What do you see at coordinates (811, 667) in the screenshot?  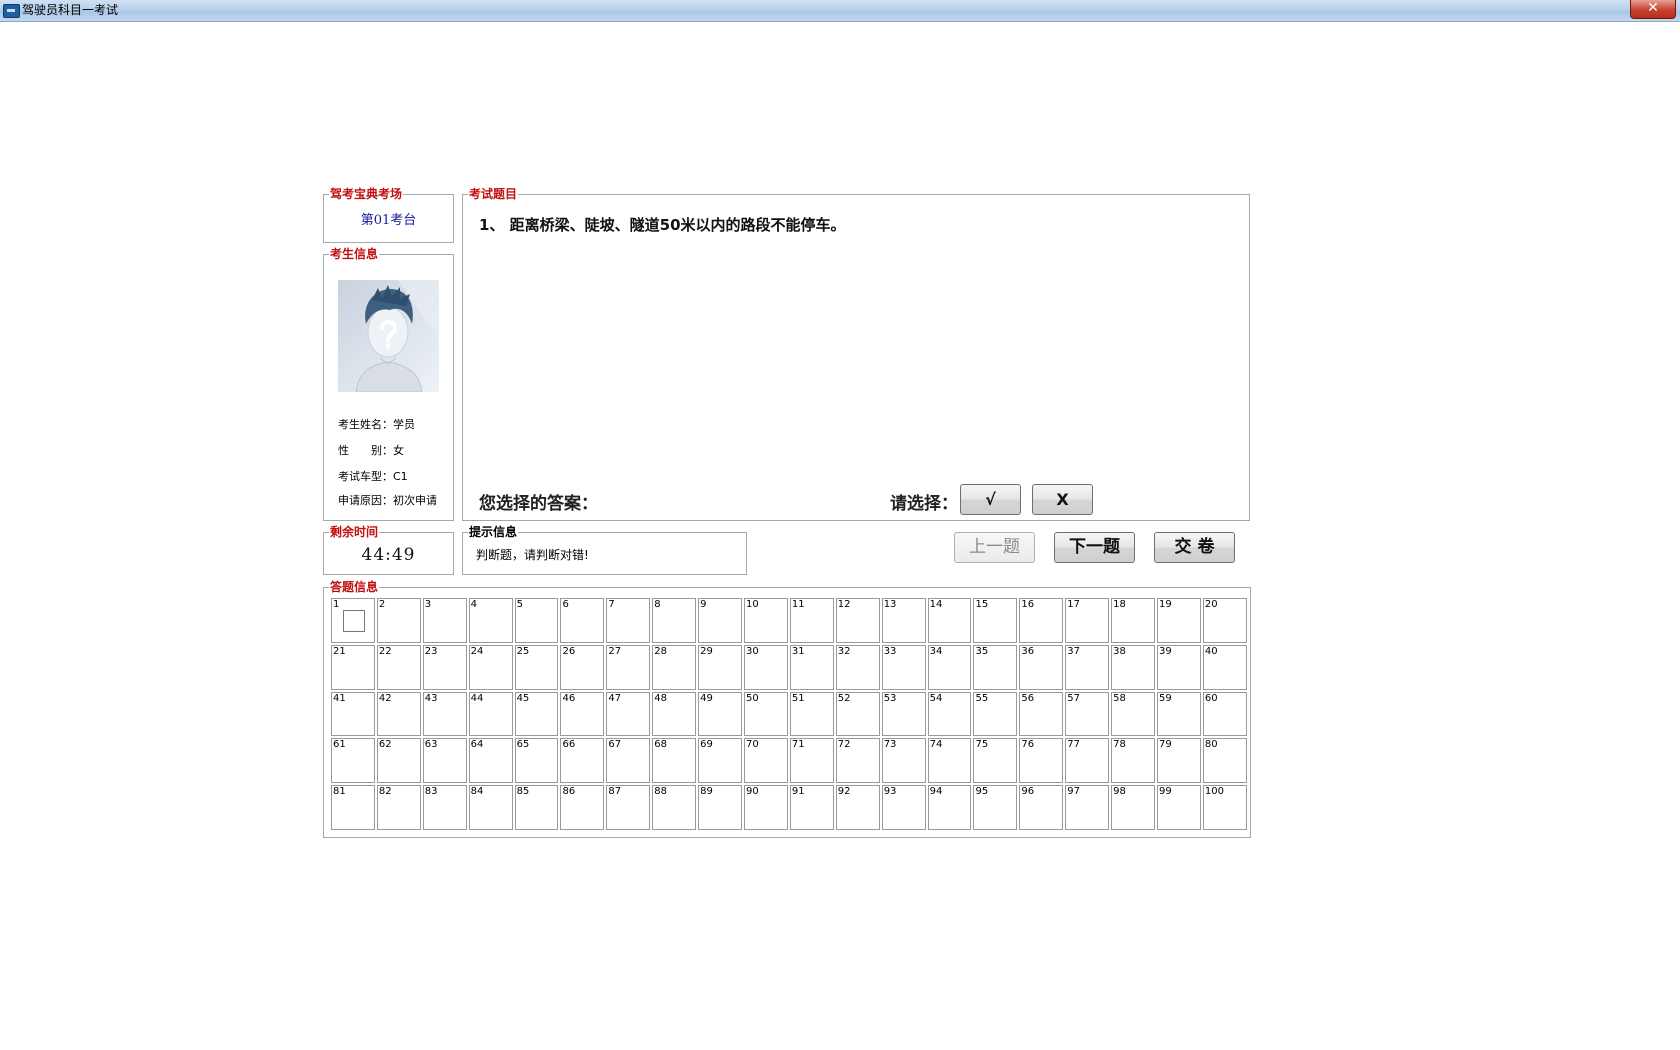 I see `answer-cell-31: 31` at bounding box center [811, 667].